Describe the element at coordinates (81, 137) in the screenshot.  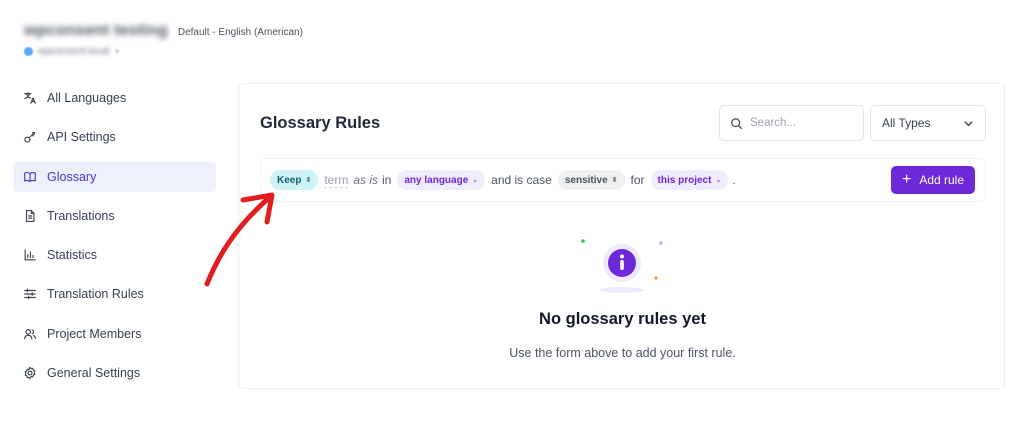
I see `sidebar-item-label: API Settings` at that location.